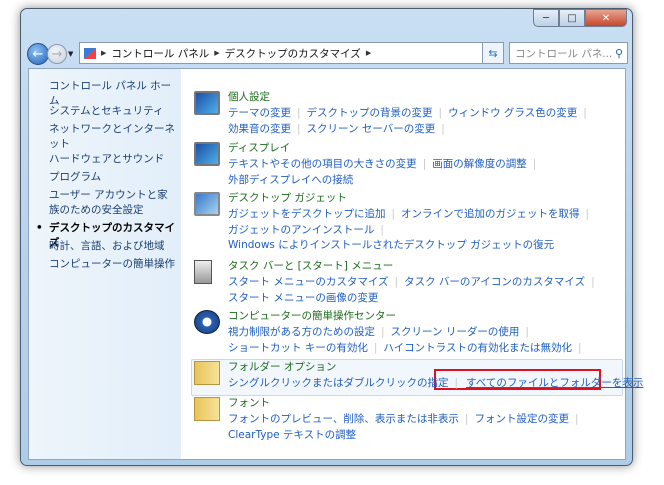 This screenshot has width=664, height=485. Describe the element at coordinates (572, 18) in the screenshot. I see `maximize-button: □` at that location.